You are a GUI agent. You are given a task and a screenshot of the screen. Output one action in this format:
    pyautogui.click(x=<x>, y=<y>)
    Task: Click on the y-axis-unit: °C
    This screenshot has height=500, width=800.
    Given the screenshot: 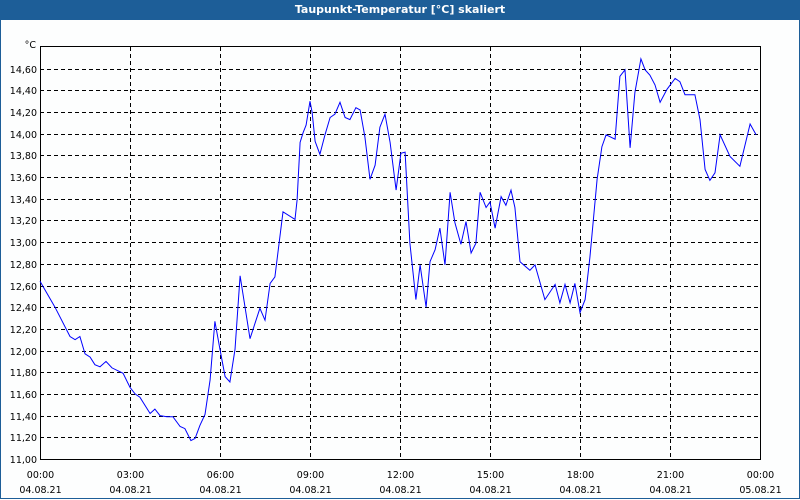 What is the action you would take?
    pyautogui.click(x=31, y=45)
    